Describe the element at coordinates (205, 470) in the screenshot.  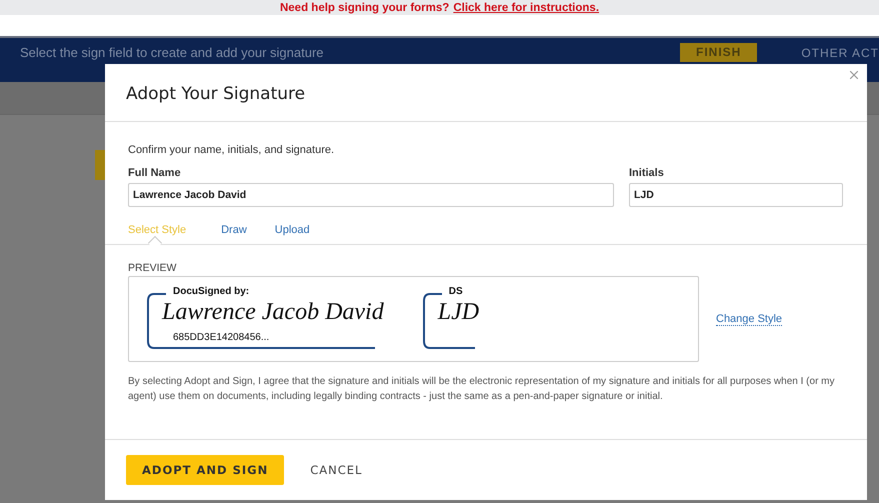
I see `adopt-and-sign-button: ADOPT AND SIGN` at that location.